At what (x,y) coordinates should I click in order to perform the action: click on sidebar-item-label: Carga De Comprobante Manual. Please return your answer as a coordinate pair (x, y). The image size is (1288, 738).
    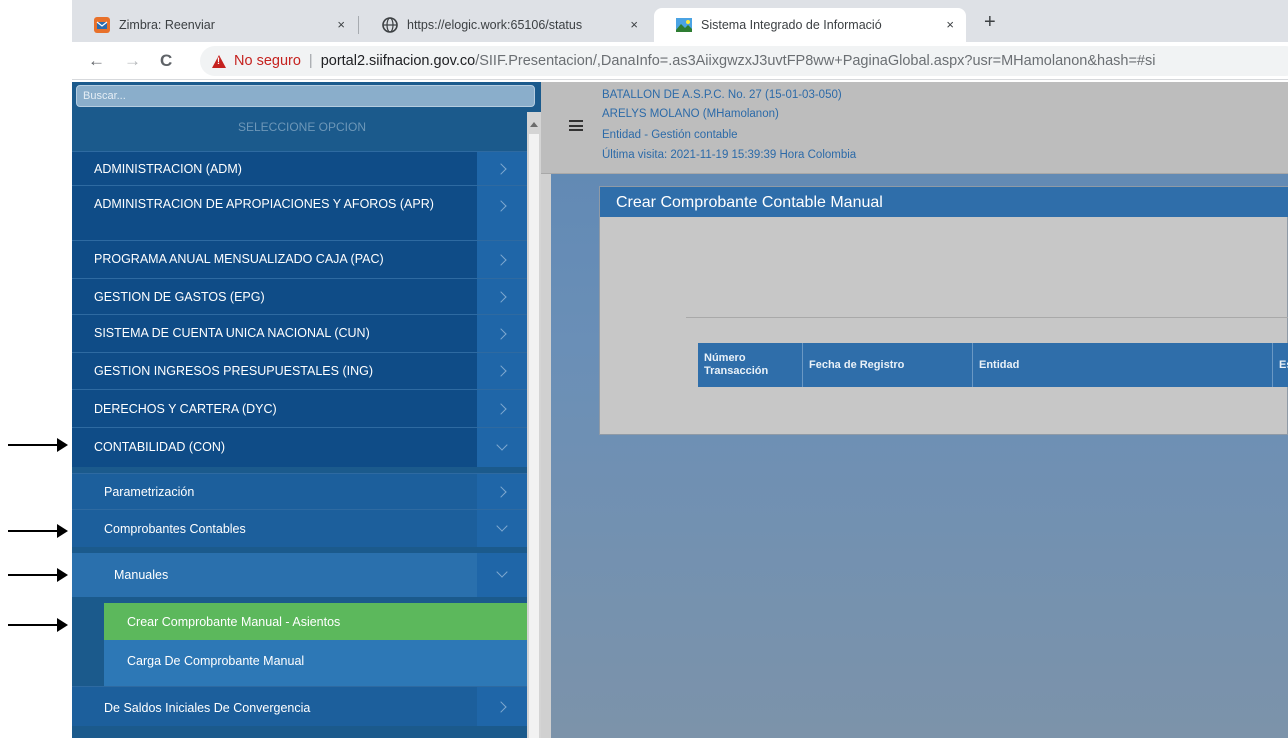
    Looking at the image, I should click on (216, 661).